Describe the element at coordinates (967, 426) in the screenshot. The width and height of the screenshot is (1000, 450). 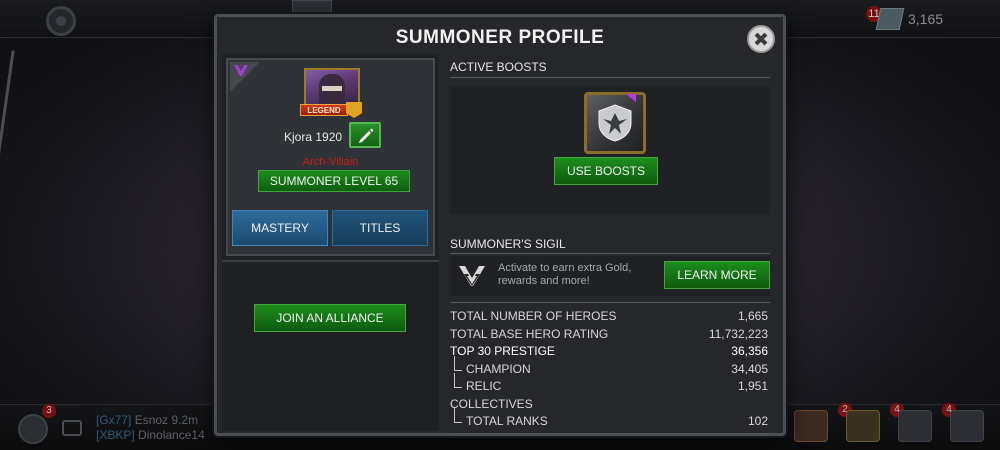
I see `mail-icon` at that location.